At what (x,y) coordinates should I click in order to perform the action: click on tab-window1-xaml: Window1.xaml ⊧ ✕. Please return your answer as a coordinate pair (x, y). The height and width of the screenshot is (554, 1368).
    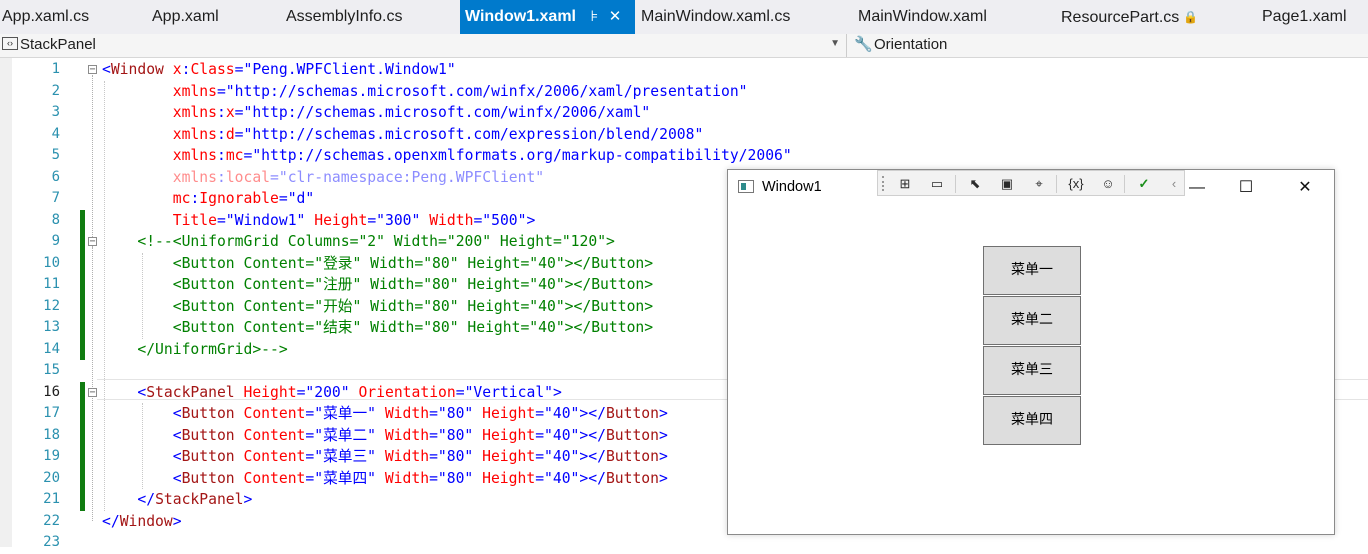
    Looking at the image, I should click on (547, 17).